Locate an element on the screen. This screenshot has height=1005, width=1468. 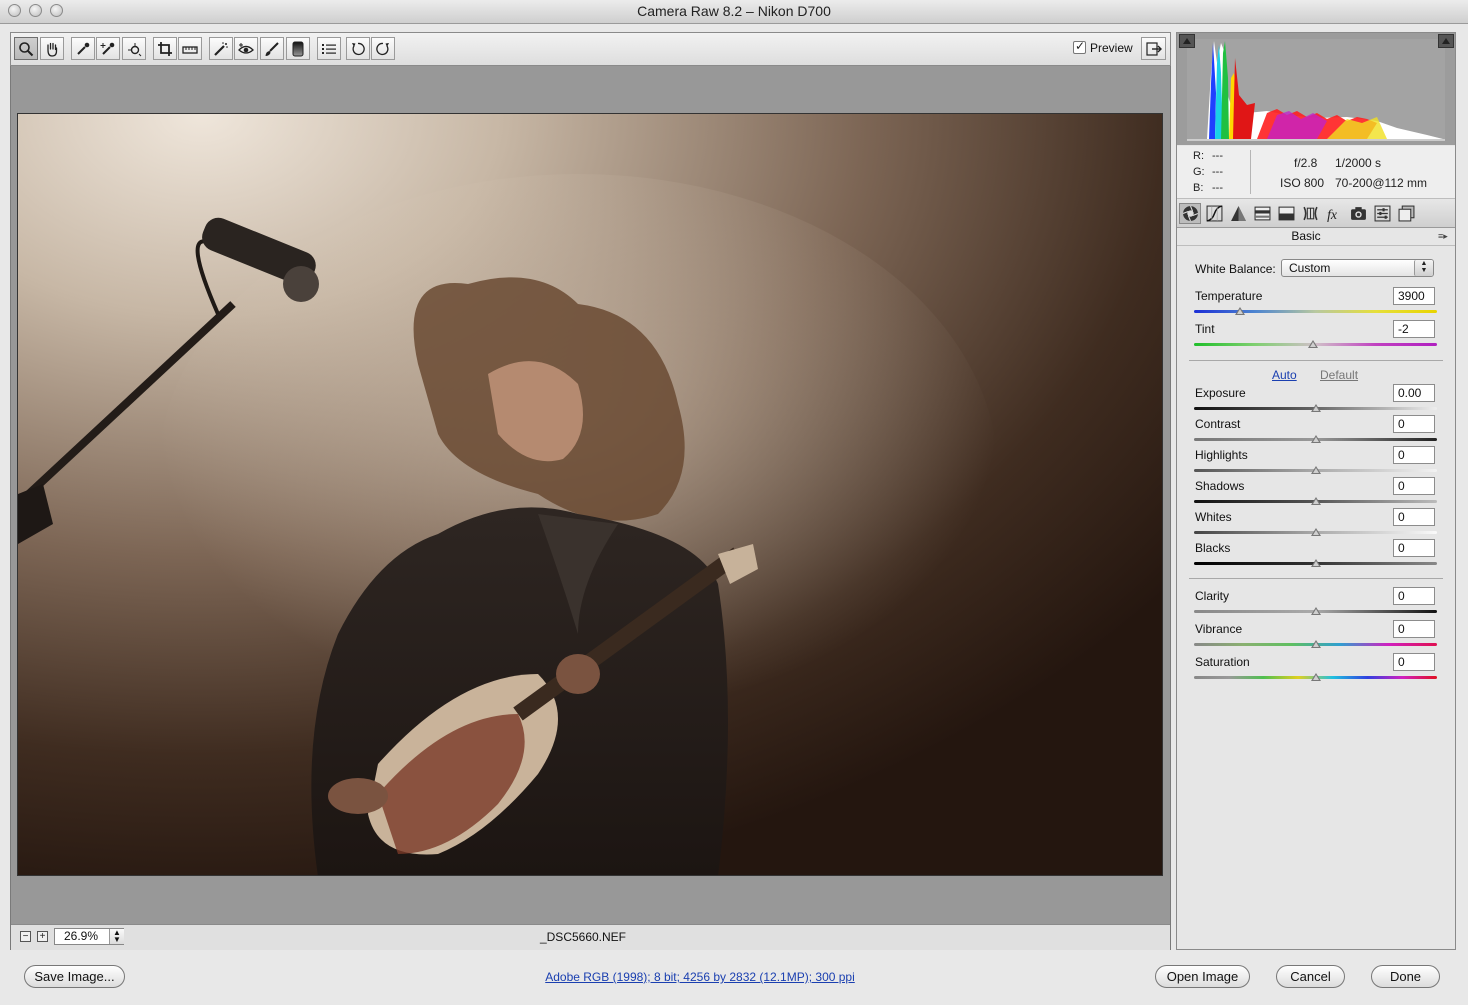
graduated-filter-tool-button is located at coordinates (298, 48).